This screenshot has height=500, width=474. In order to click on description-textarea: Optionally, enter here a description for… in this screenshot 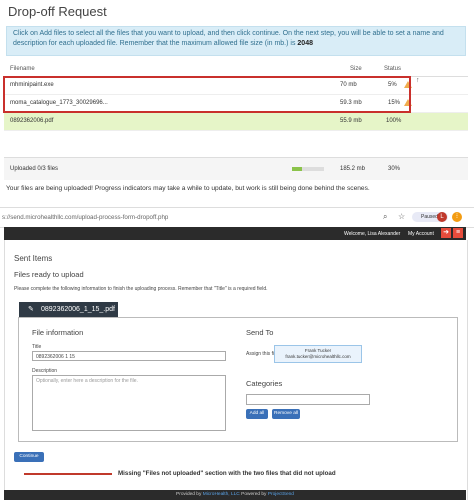, I will do `click(129, 403)`.